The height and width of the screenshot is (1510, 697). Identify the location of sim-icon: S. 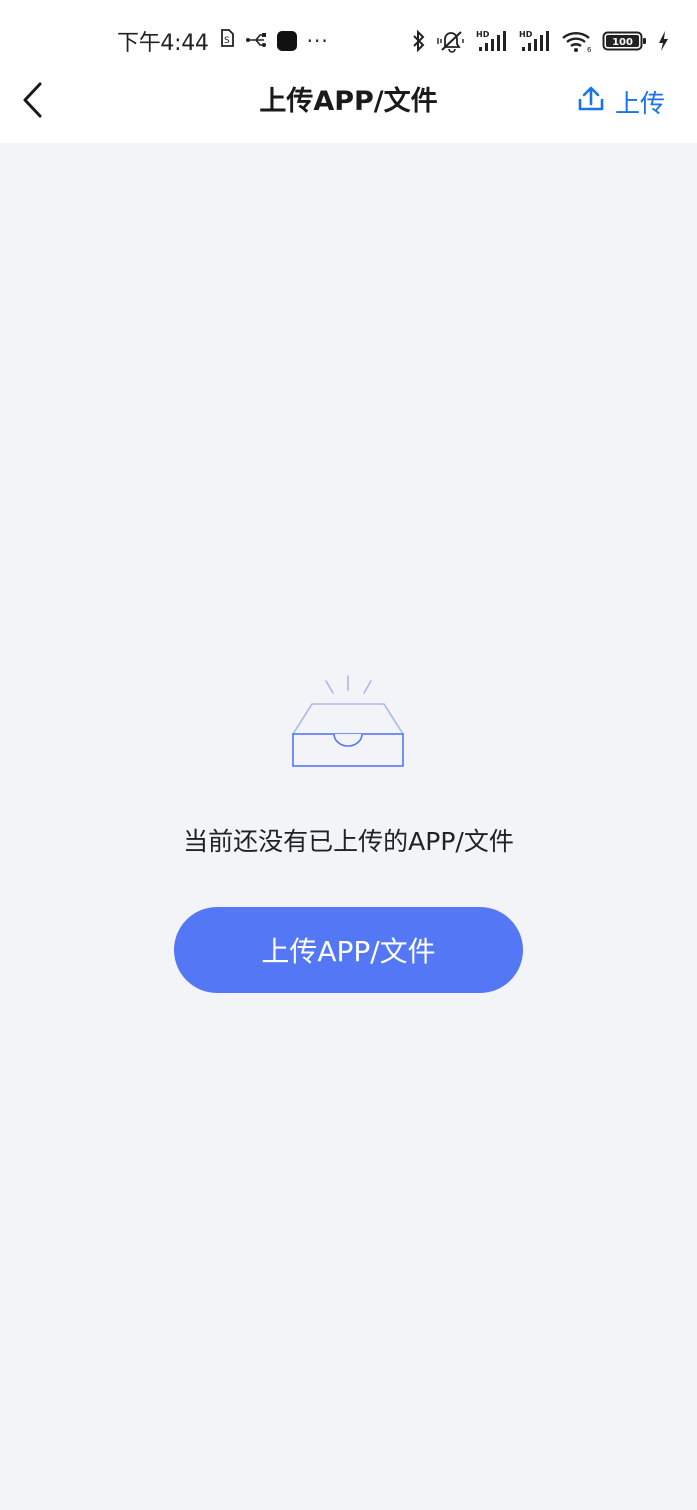
(227, 41).